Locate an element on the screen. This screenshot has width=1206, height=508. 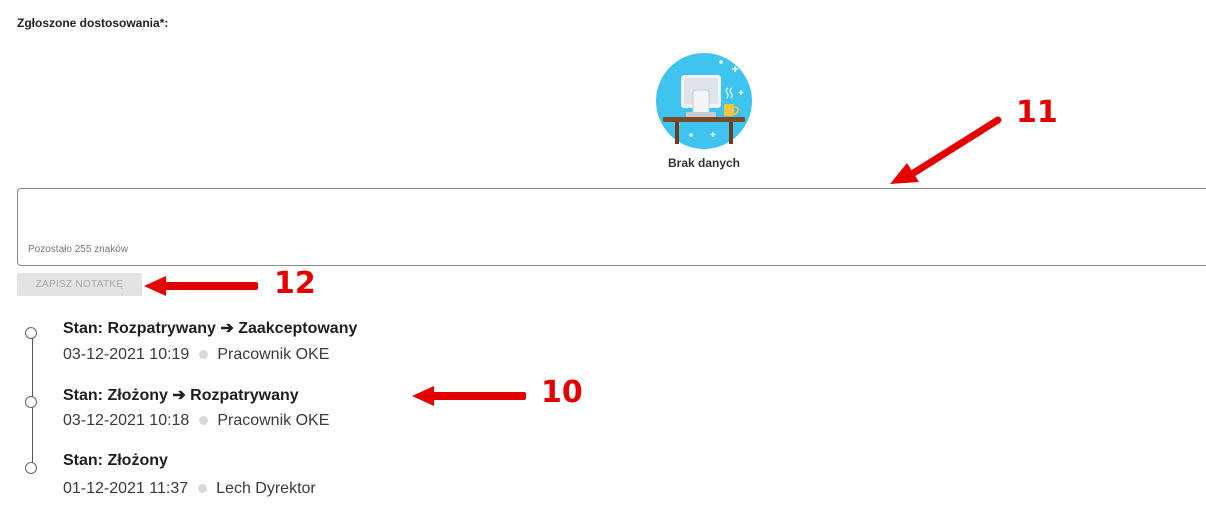
annotation-label-10: 10 is located at coordinates (562, 392).